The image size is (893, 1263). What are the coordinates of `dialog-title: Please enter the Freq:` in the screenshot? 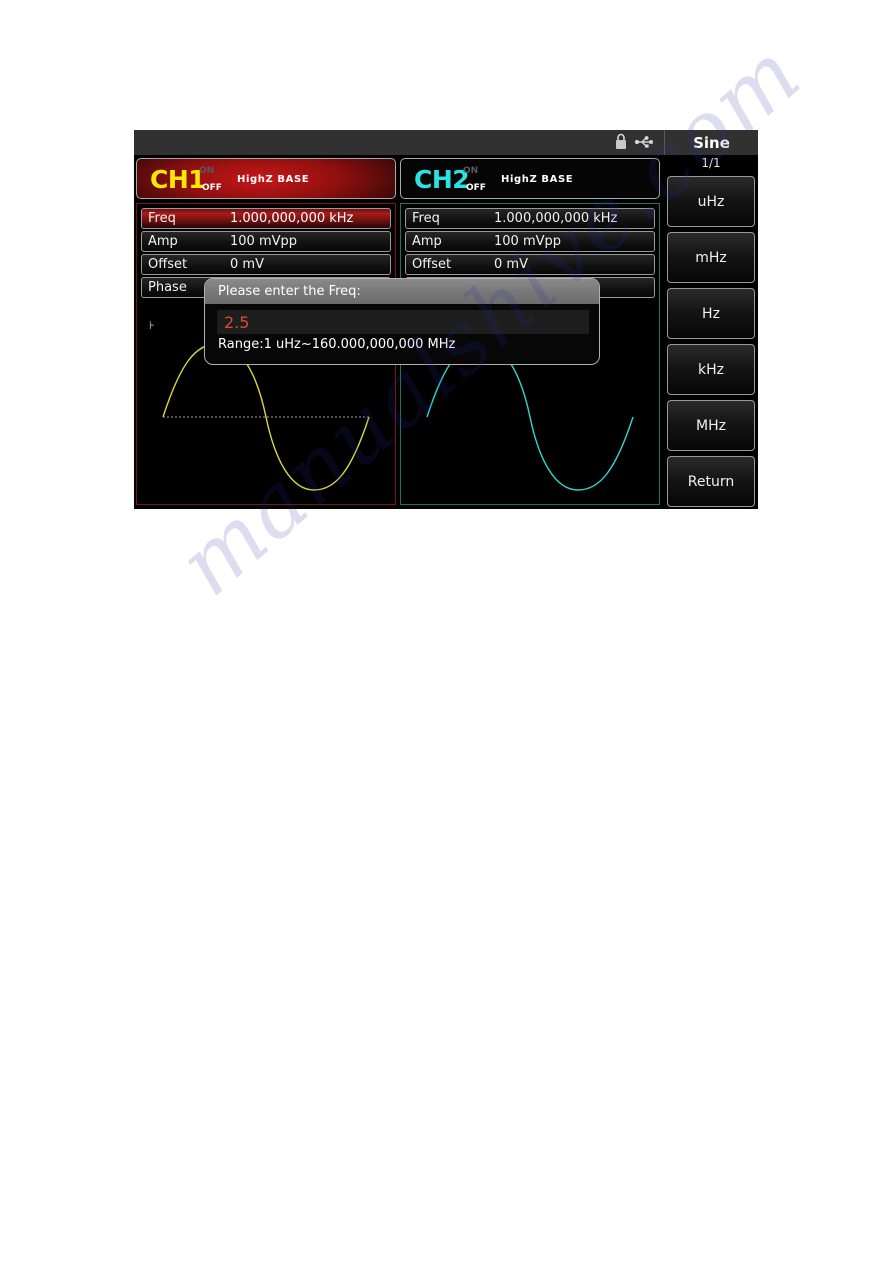 It's located at (402, 291).